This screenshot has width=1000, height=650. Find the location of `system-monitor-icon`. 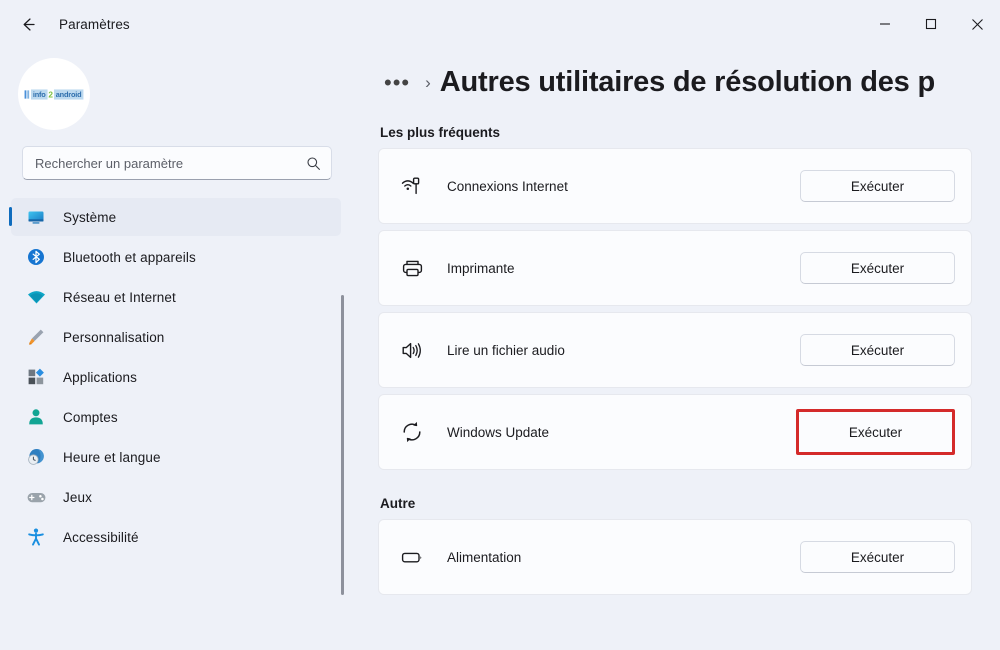

system-monitor-icon is located at coordinates (36, 217).